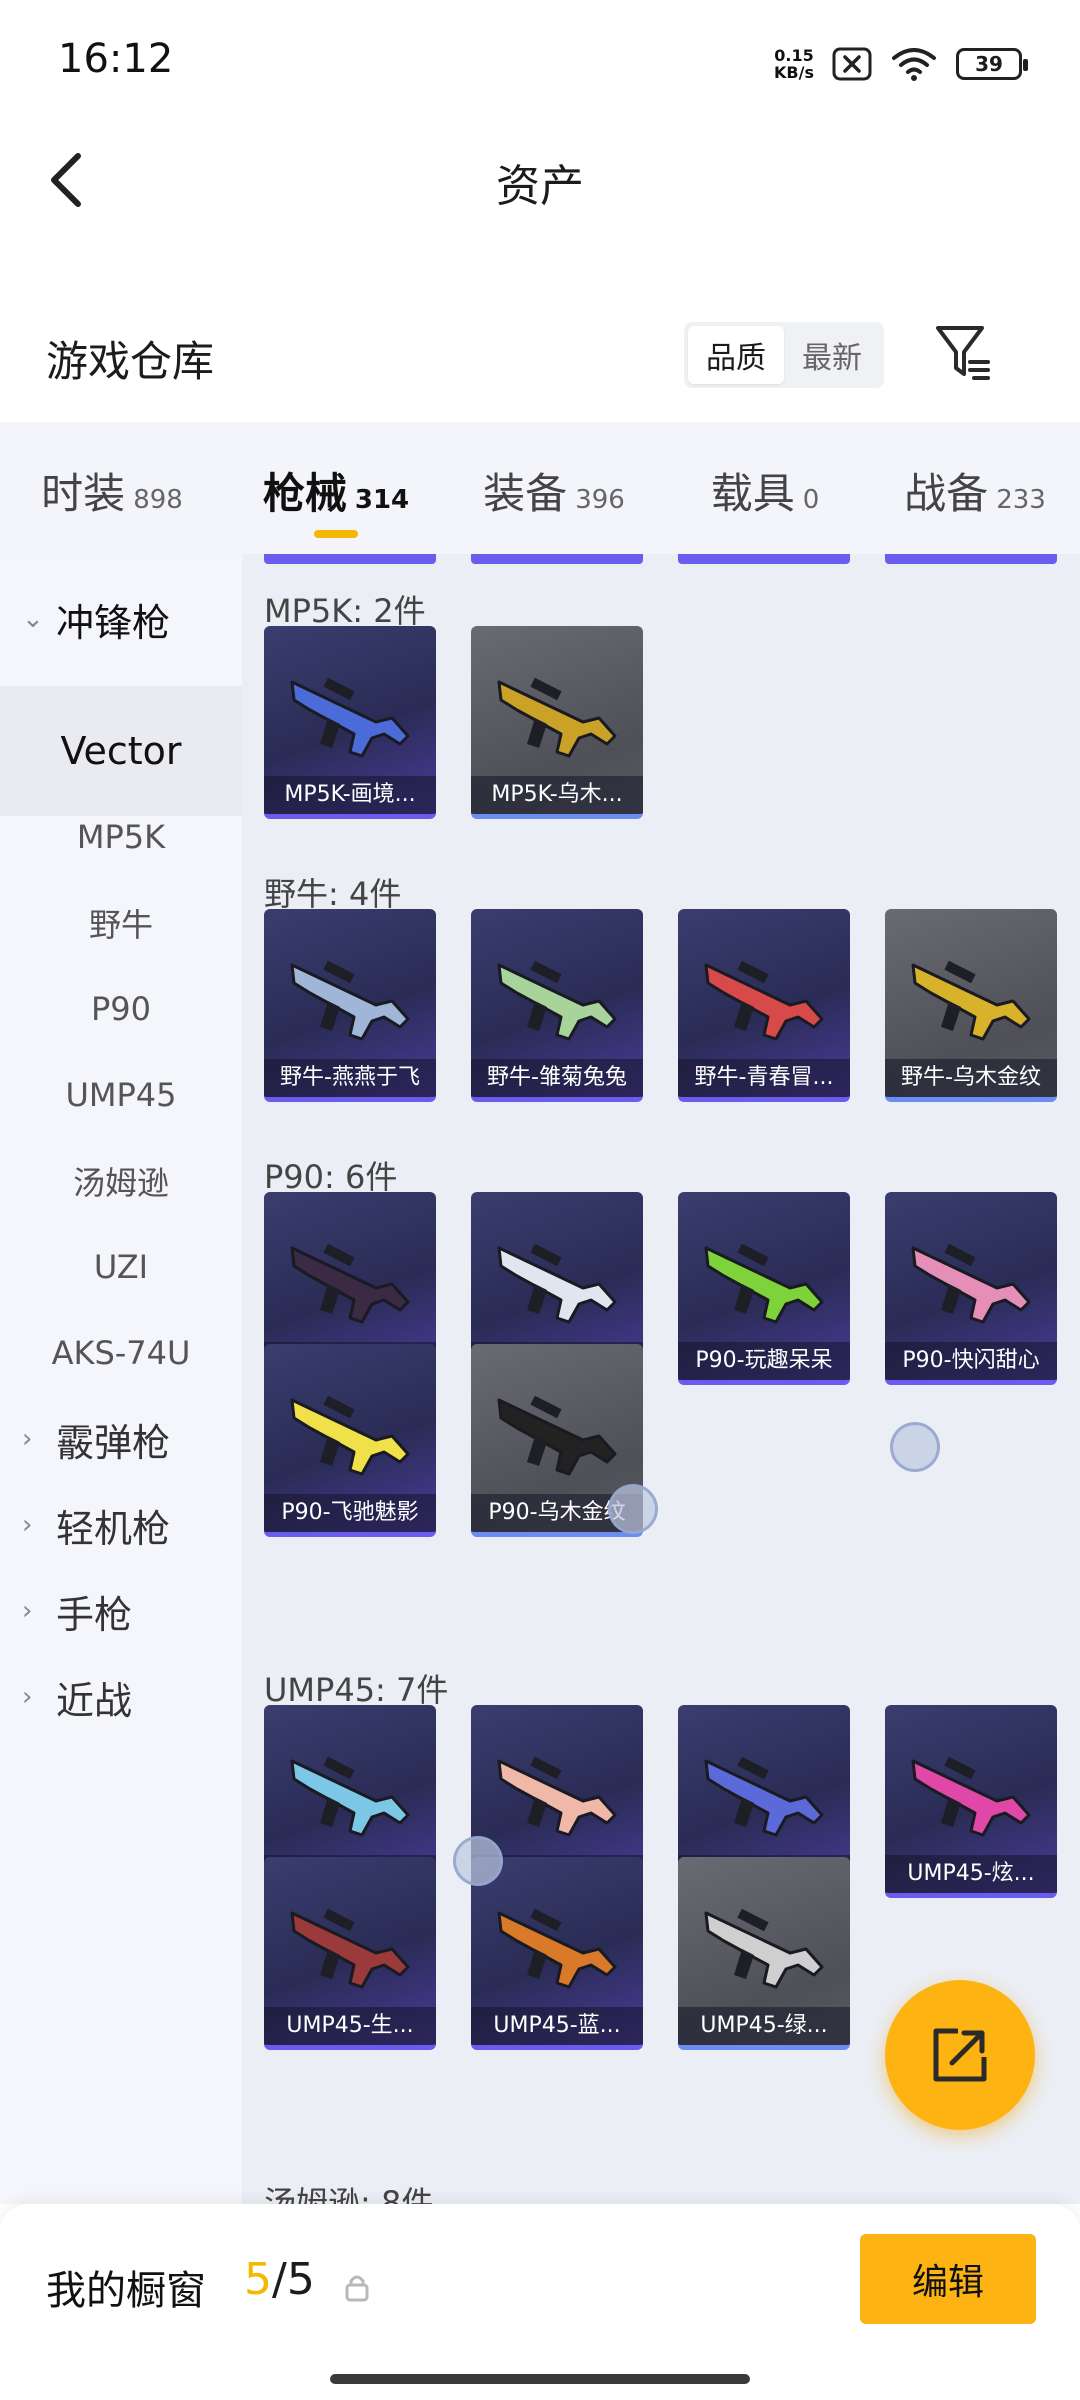  I want to click on sidebar-group-smg: ⌄ 冲锋枪, so click(121, 619).